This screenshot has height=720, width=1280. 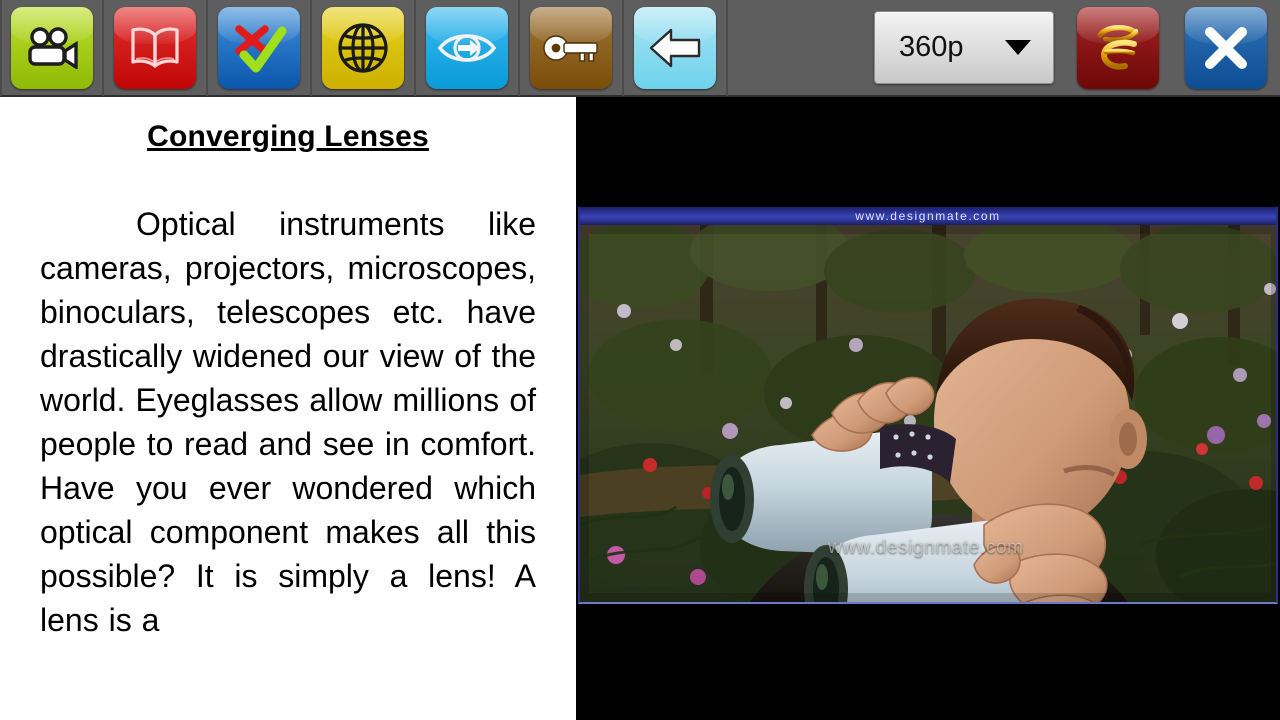 I want to click on toolbar-cell-close, so click(x=1226, y=48).